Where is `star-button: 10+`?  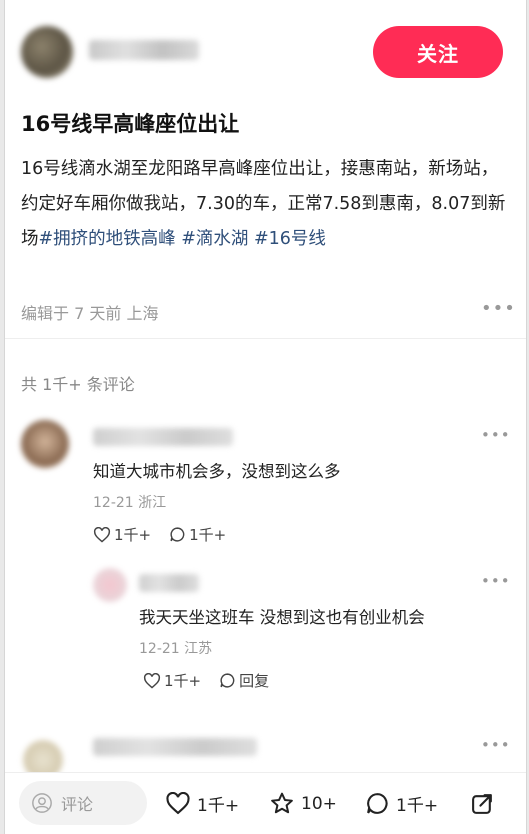 star-button: 10+ is located at coordinates (303, 803).